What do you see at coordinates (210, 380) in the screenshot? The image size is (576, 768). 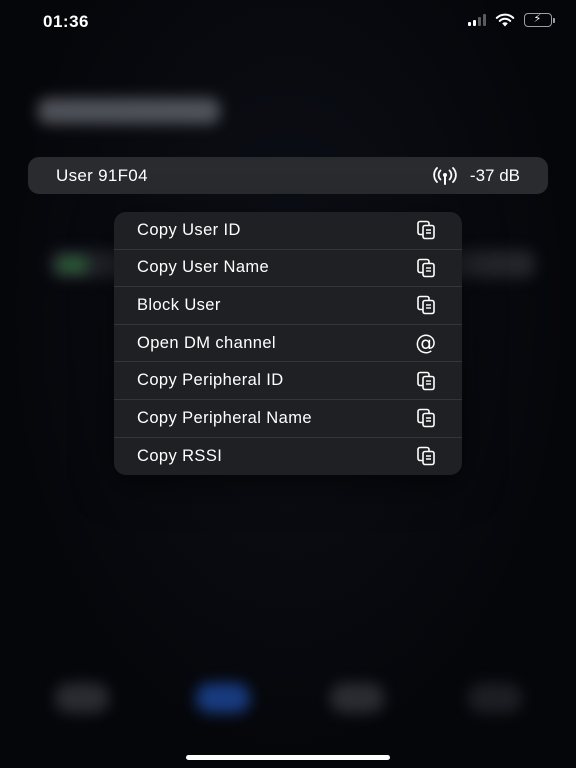 I see `menu-item-label: Copy Peripheral ID` at bounding box center [210, 380].